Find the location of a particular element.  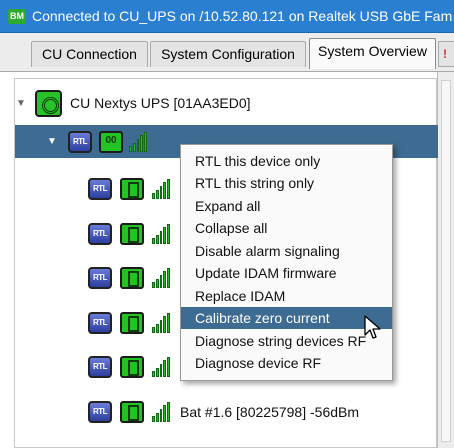

menu-item-replace-idam: Replace IDAM is located at coordinates (286, 296).